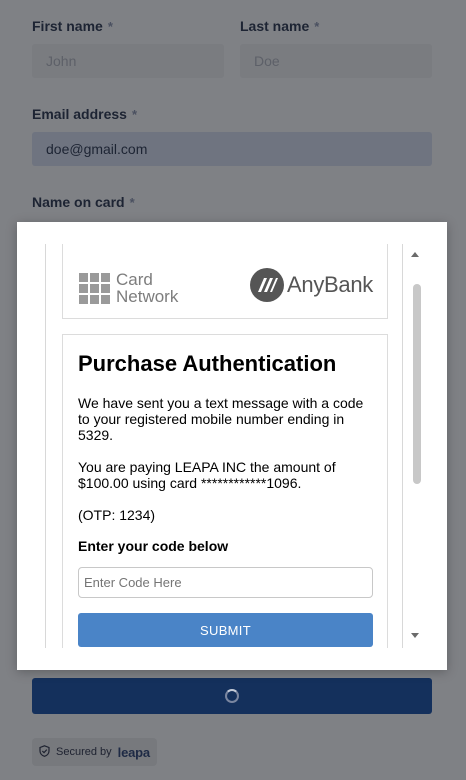 The height and width of the screenshot is (780, 466). I want to click on scrollbar, so click(415, 446).